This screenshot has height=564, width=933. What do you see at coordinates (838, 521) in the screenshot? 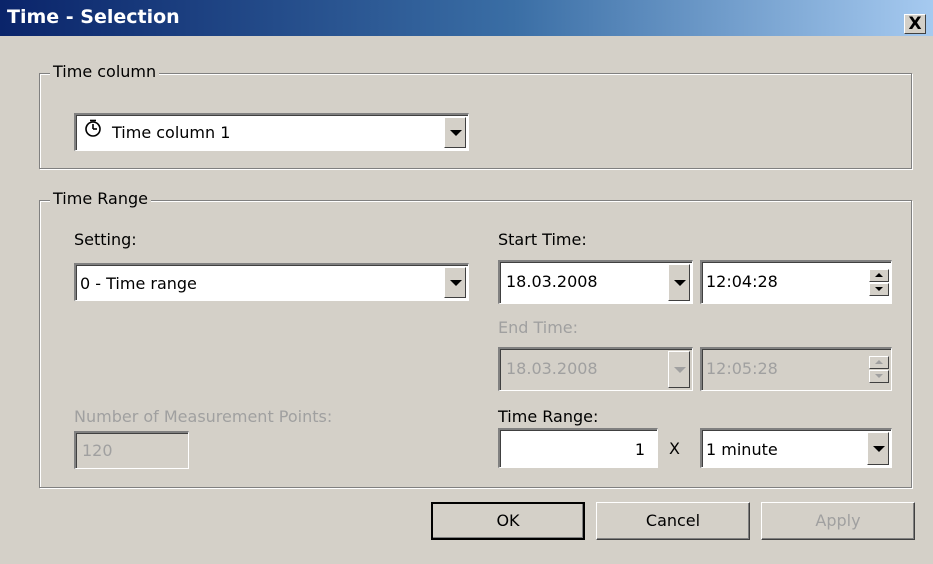
I see `apply-button: Apply` at bounding box center [838, 521].